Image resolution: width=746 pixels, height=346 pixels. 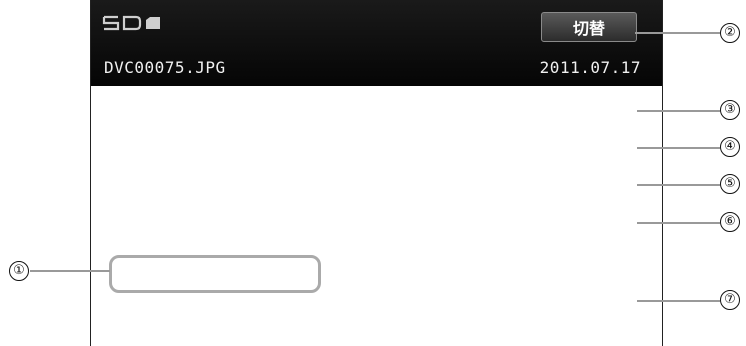 I want to click on callout-3: ③, so click(x=730, y=110).